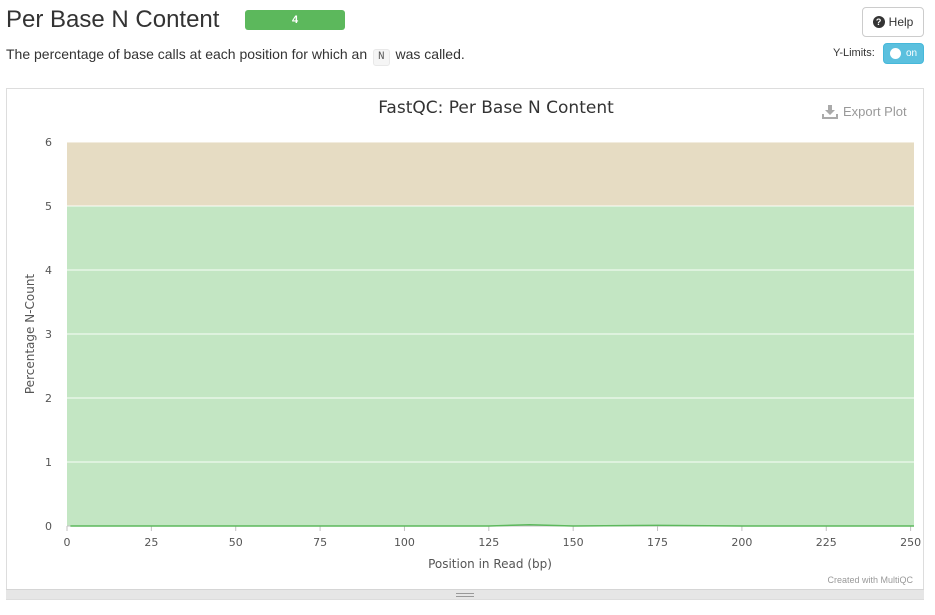 This screenshot has height=615, width=935. I want to click on y-axis-label: Percentage N-Count, so click(30, 334).